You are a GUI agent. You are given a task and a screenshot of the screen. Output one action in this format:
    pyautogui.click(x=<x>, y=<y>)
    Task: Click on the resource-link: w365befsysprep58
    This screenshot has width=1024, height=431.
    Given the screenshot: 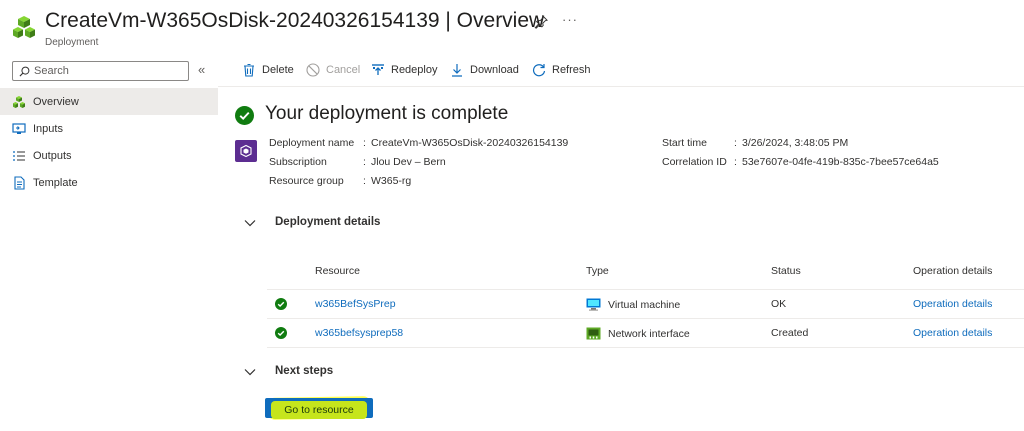 What is the action you would take?
    pyautogui.click(x=359, y=333)
    